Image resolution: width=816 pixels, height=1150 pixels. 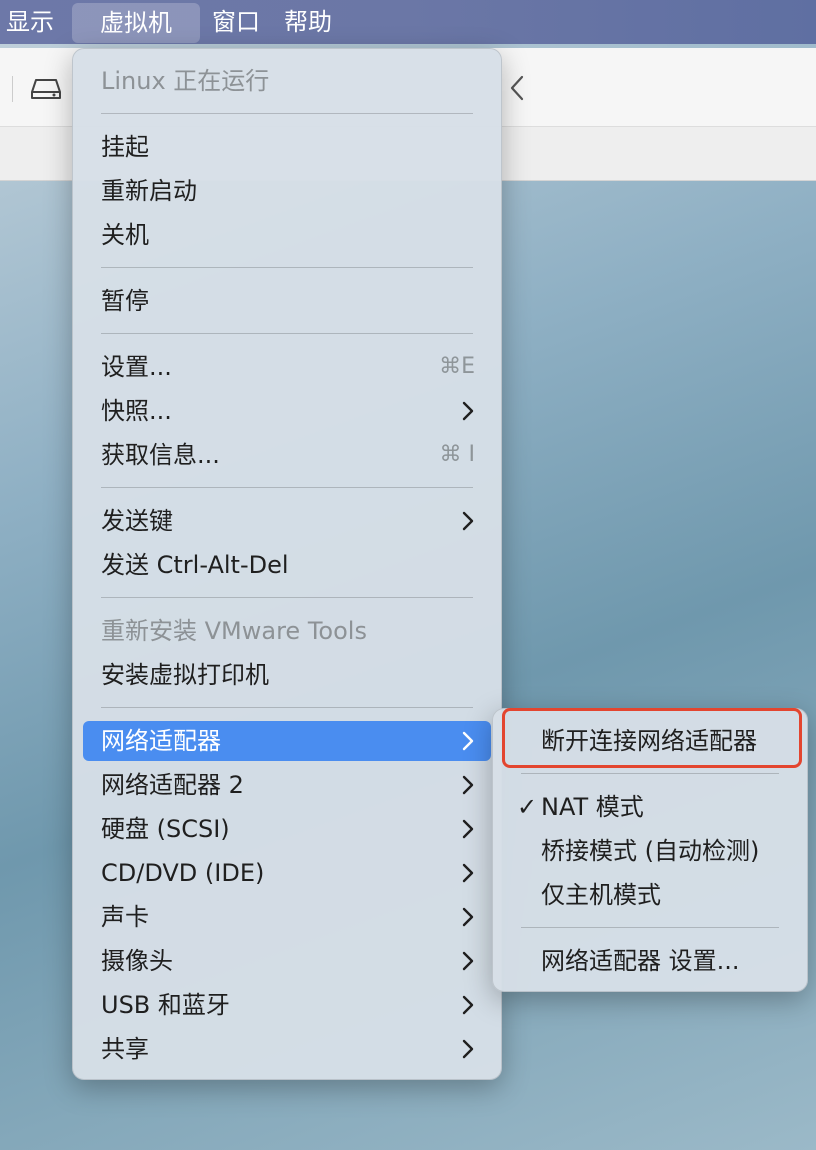 What do you see at coordinates (236, 22) in the screenshot?
I see `menubar-item-window: 窗口` at bounding box center [236, 22].